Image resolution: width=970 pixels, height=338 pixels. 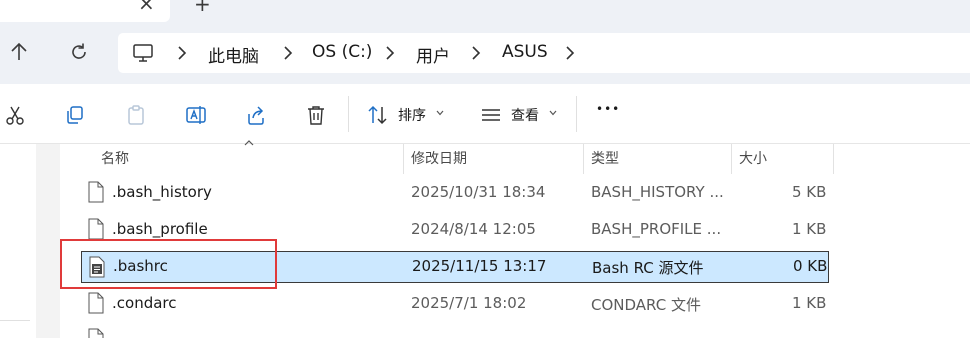 What do you see at coordinates (525, 115) in the screenshot?
I see `view-button: 查看` at bounding box center [525, 115].